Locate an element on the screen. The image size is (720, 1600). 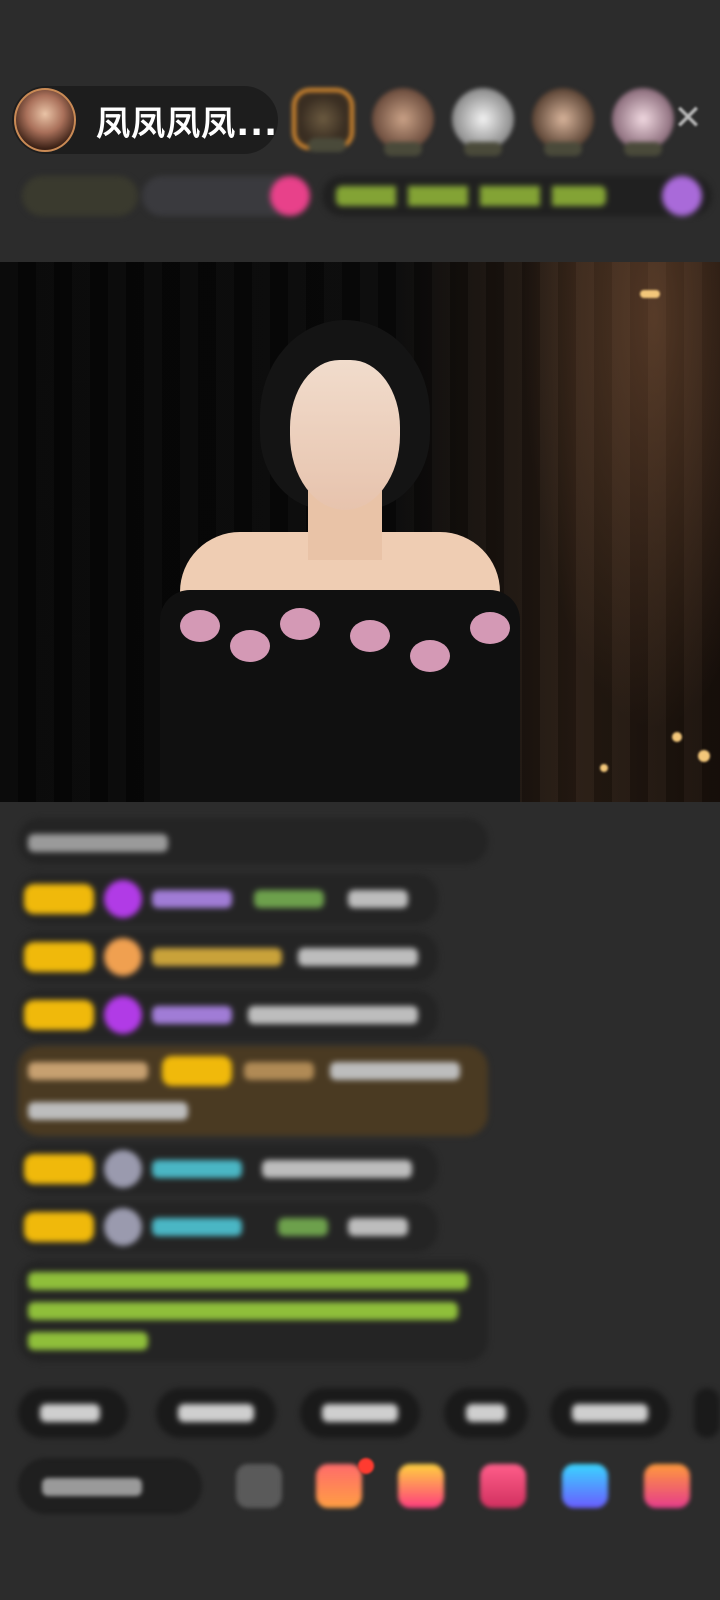
close-icon: ✕ is located at coordinates (688, 118).